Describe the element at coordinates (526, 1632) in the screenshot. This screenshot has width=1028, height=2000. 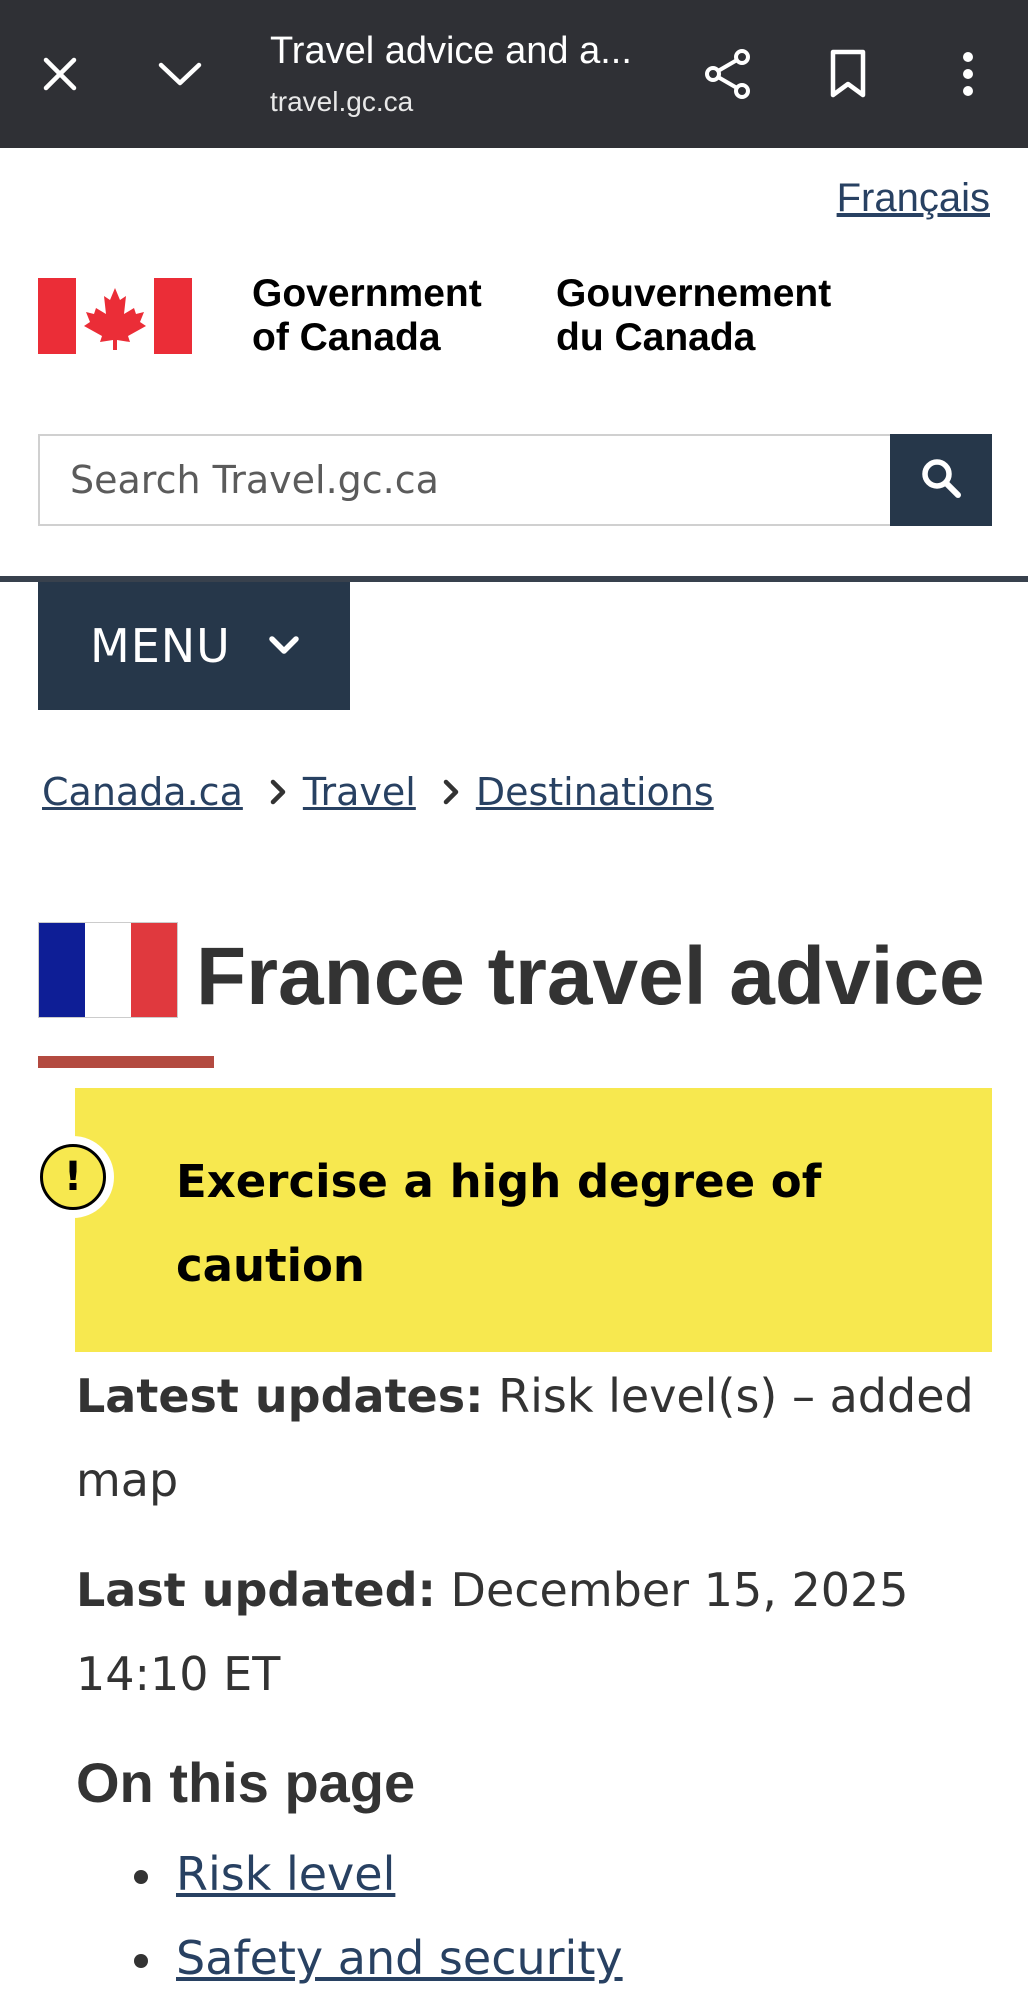
I see `last-updated: Last updated: December 15, 2025 14:10 ET` at that location.